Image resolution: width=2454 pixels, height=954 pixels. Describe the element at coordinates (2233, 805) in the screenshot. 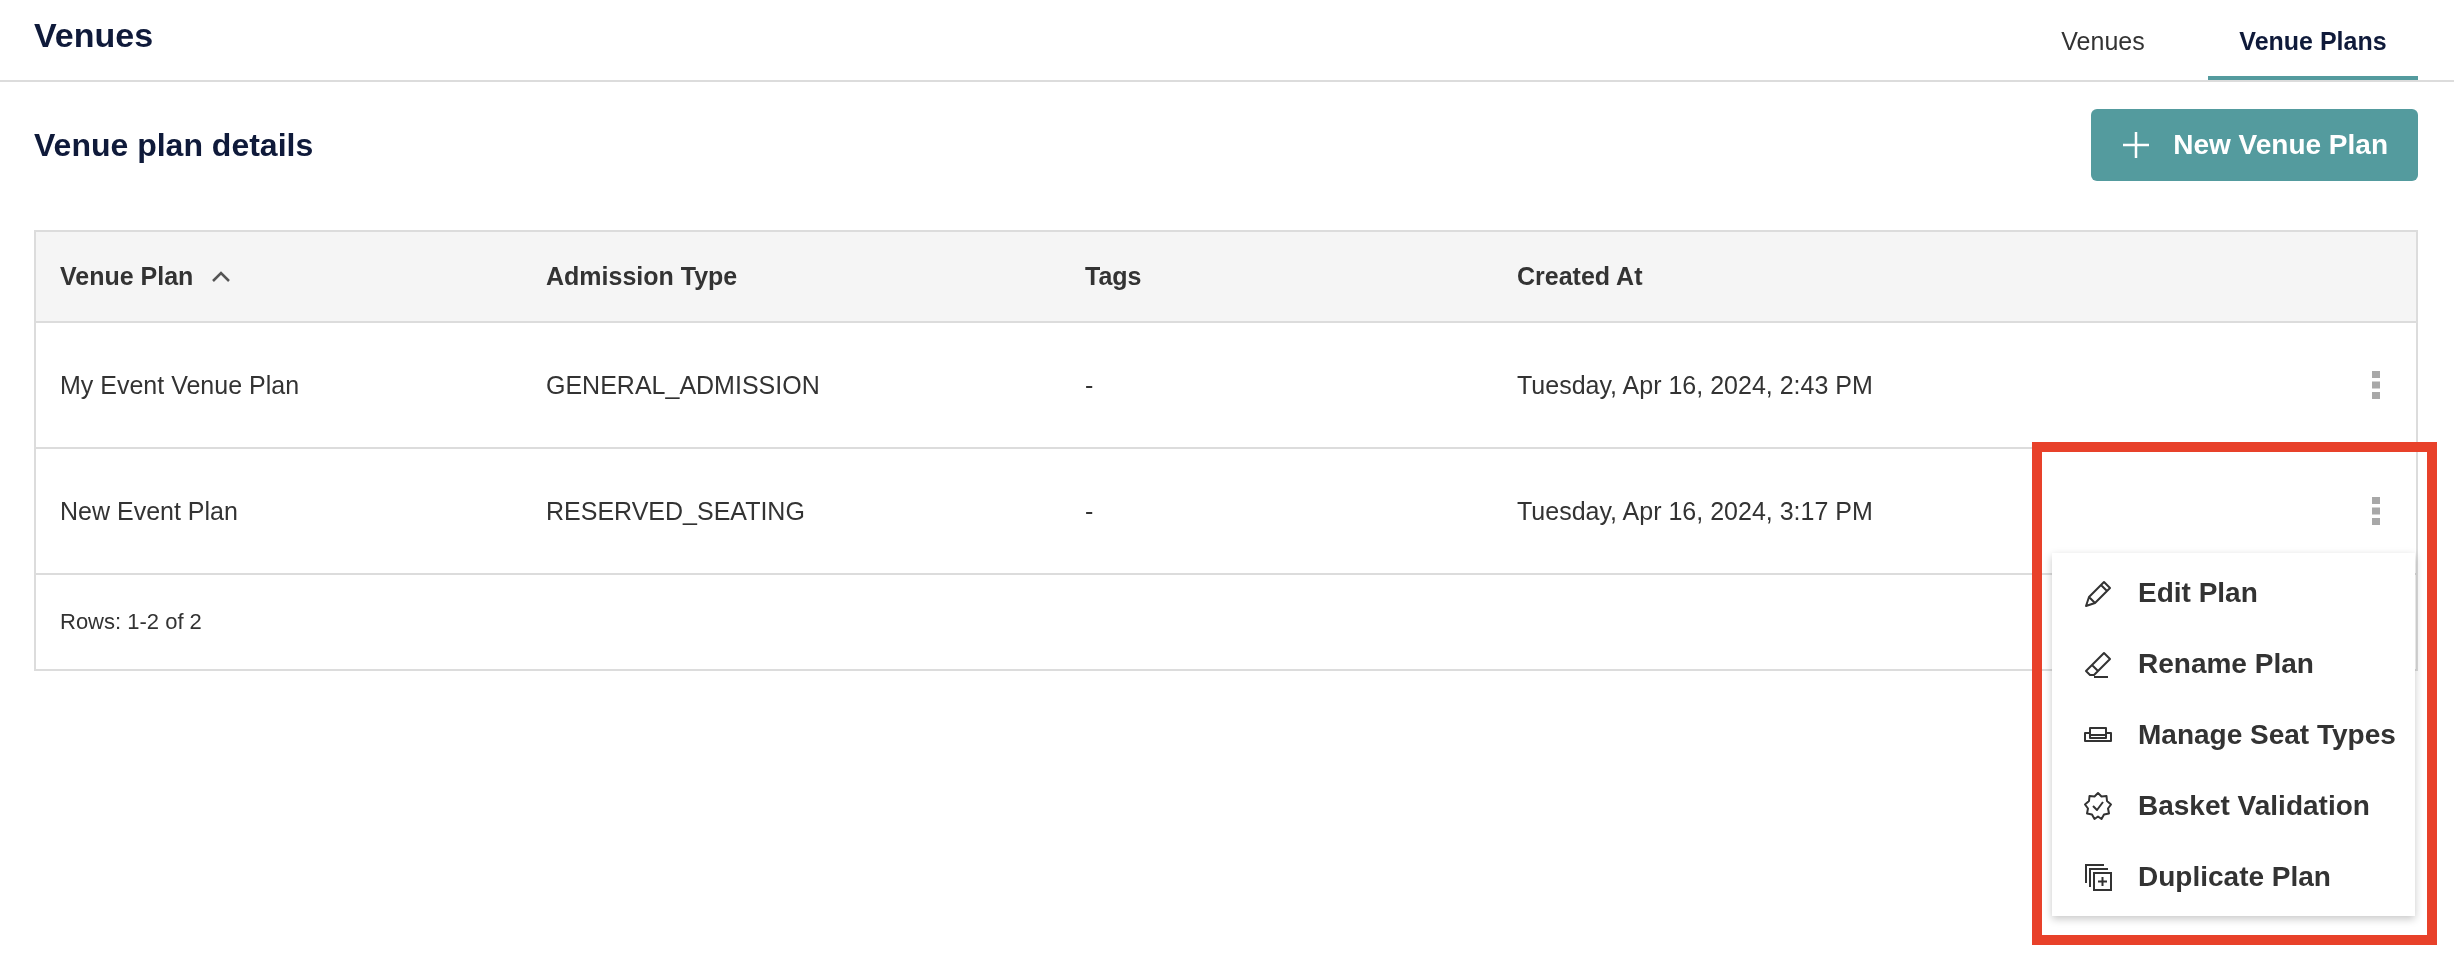

I see `menu-item: Basket Validation` at that location.